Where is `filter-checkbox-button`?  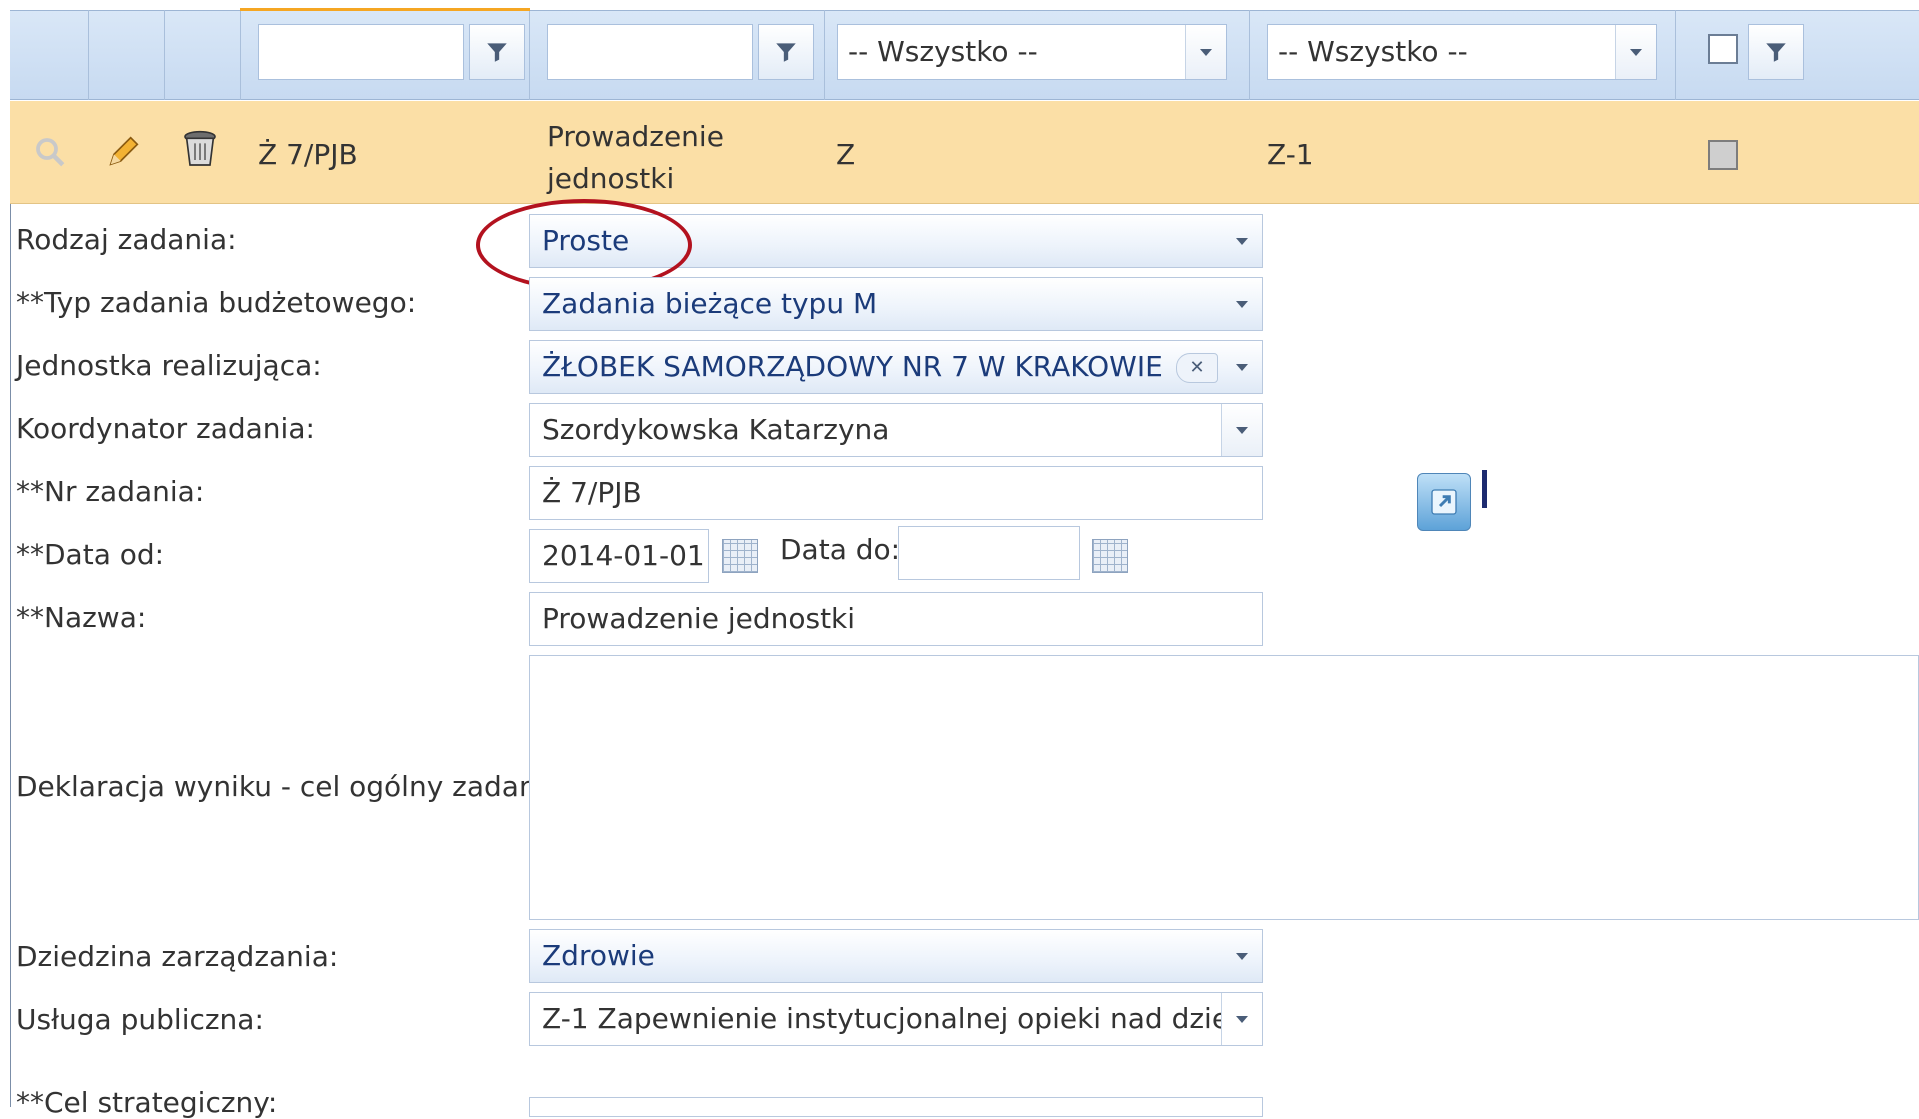 filter-checkbox-button is located at coordinates (1776, 52).